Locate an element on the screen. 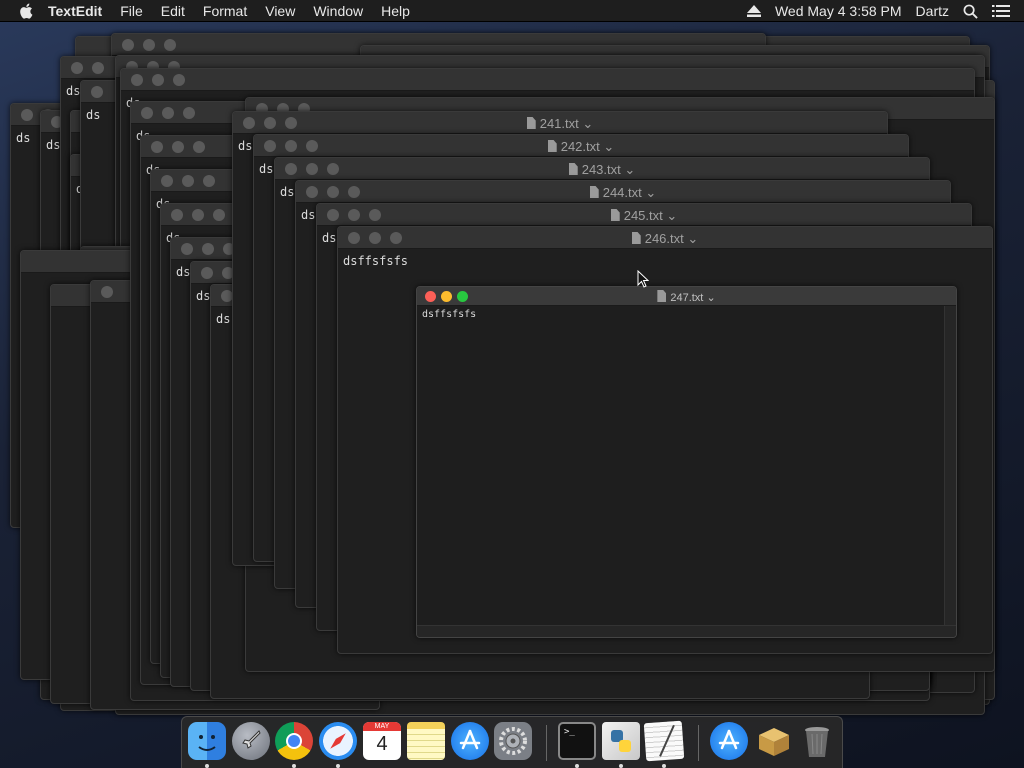 The width and height of the screenshot is (1024, 768). safari-icon is located at coordinates (338, 741).